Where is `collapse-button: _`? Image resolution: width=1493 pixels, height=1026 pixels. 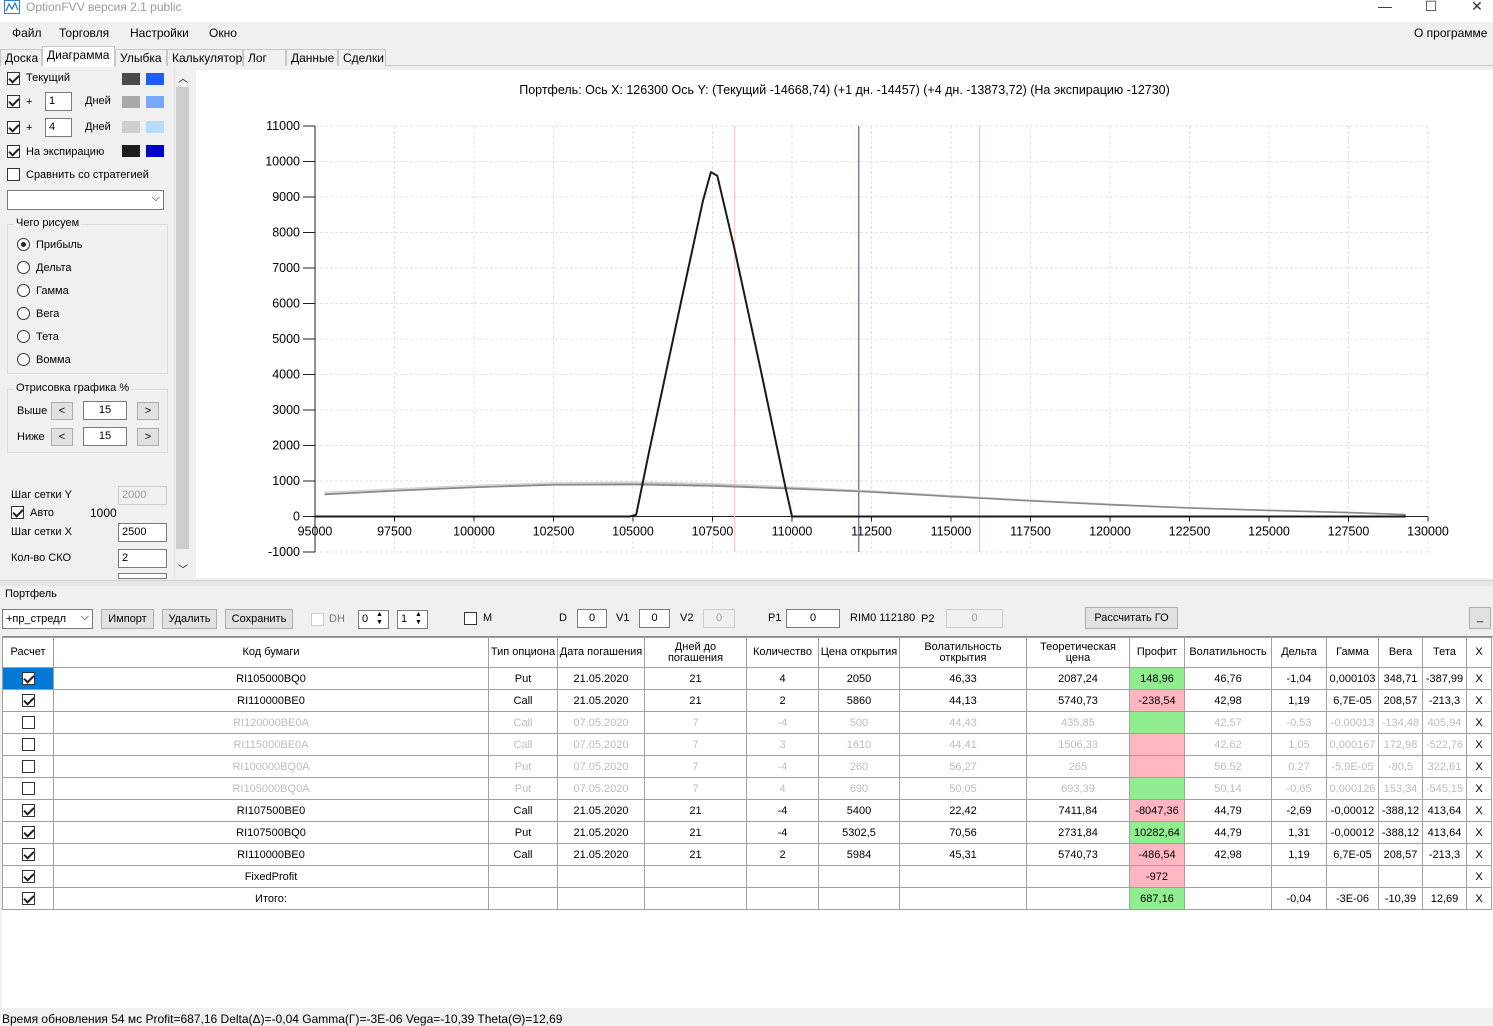
collapse-button: _ is located at coordinates (1480, 618).